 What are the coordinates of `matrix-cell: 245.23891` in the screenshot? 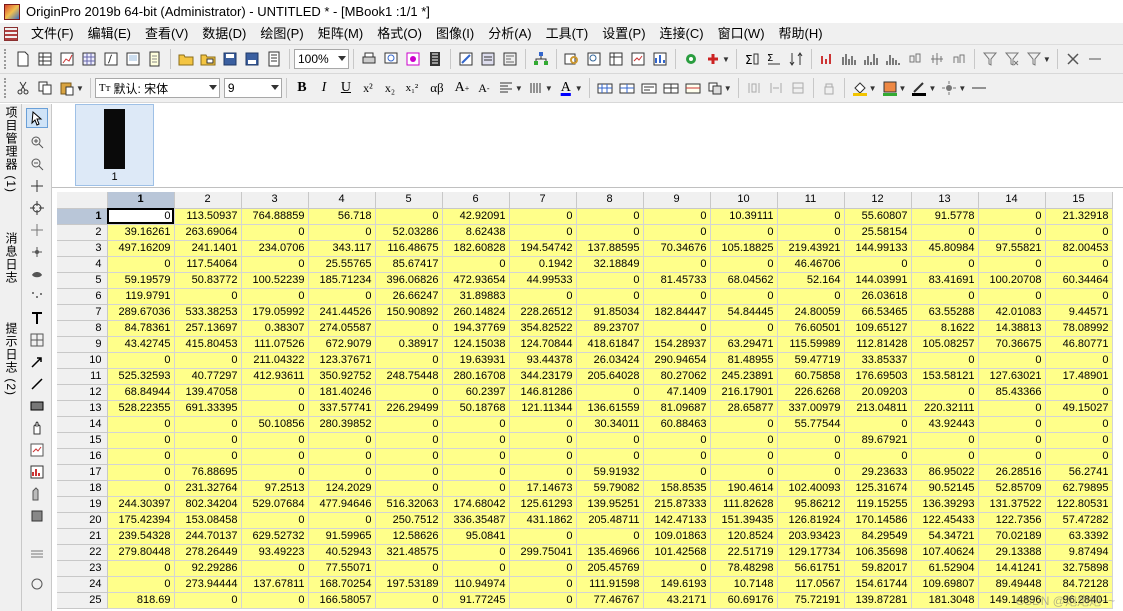 It's located at (744, 376).